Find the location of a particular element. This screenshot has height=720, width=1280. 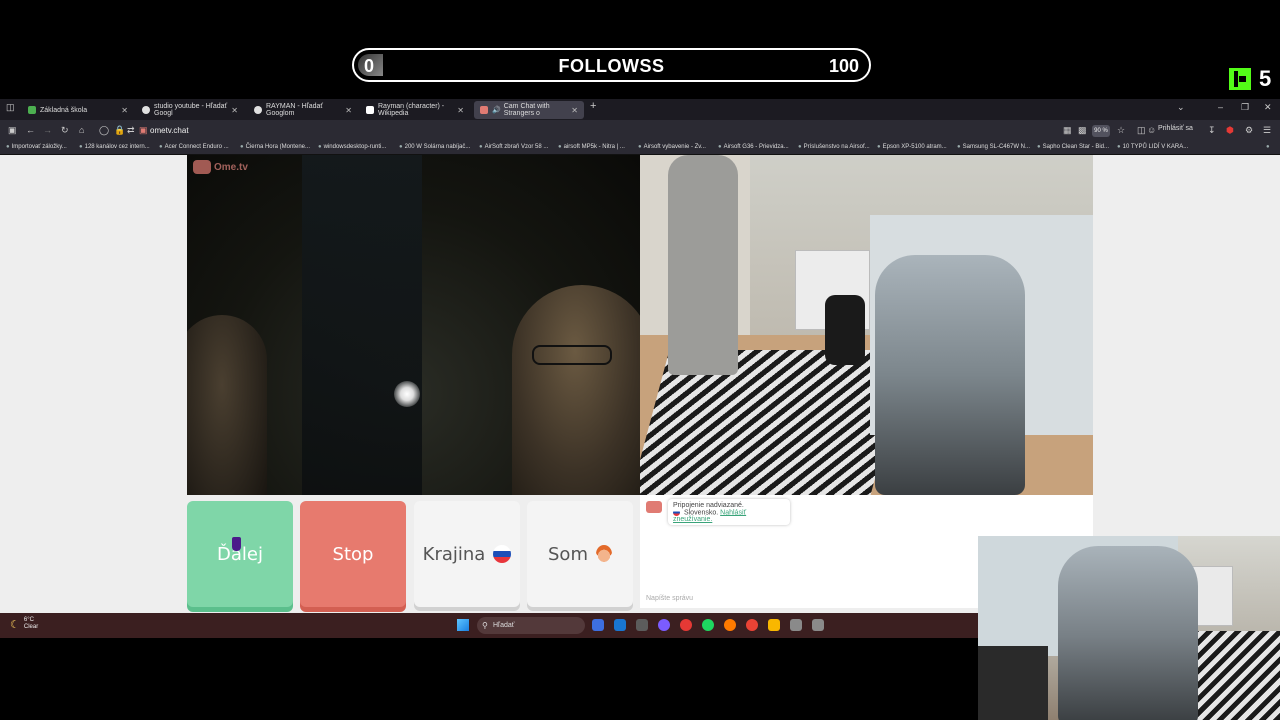

tab-studio-youtube: studio youtube - Hľadať Googl ✕ is located at coordinates (190, 110).